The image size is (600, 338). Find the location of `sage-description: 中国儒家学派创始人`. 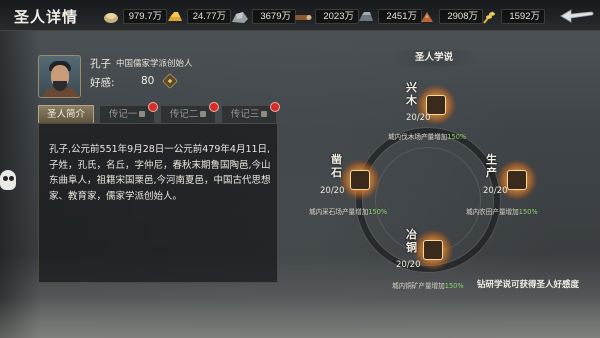

sage-description: 中国儒家学派创始人 is located at coordinates (154, 64).